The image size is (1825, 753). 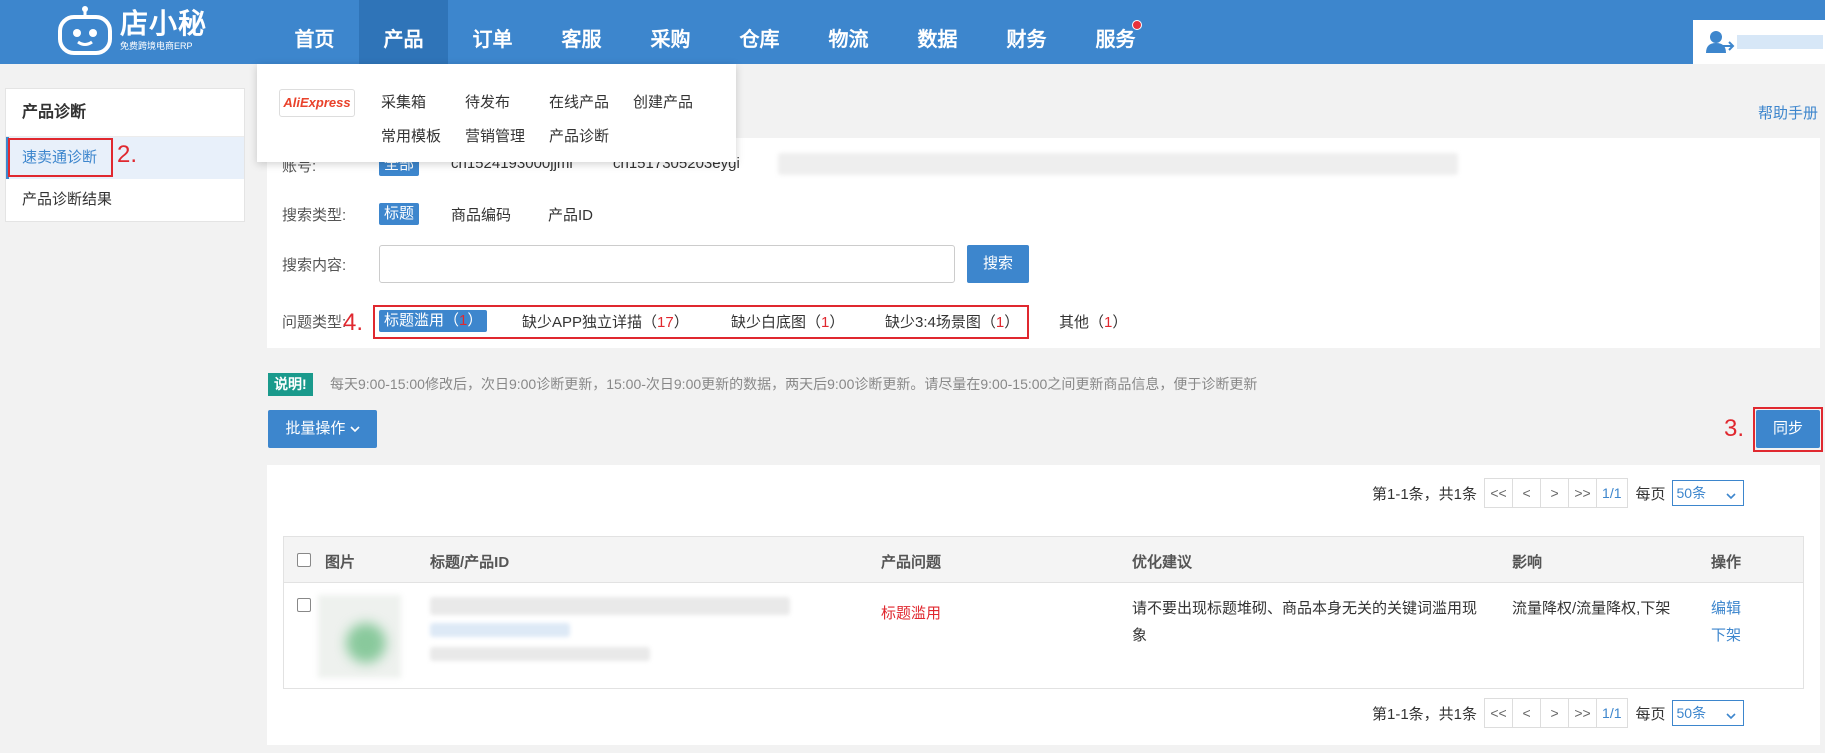 What do you see at coordinates (1115, 40) in the screenshot?
I see `nav-item-services-label: 服务` at bounding box center [1115, 40].